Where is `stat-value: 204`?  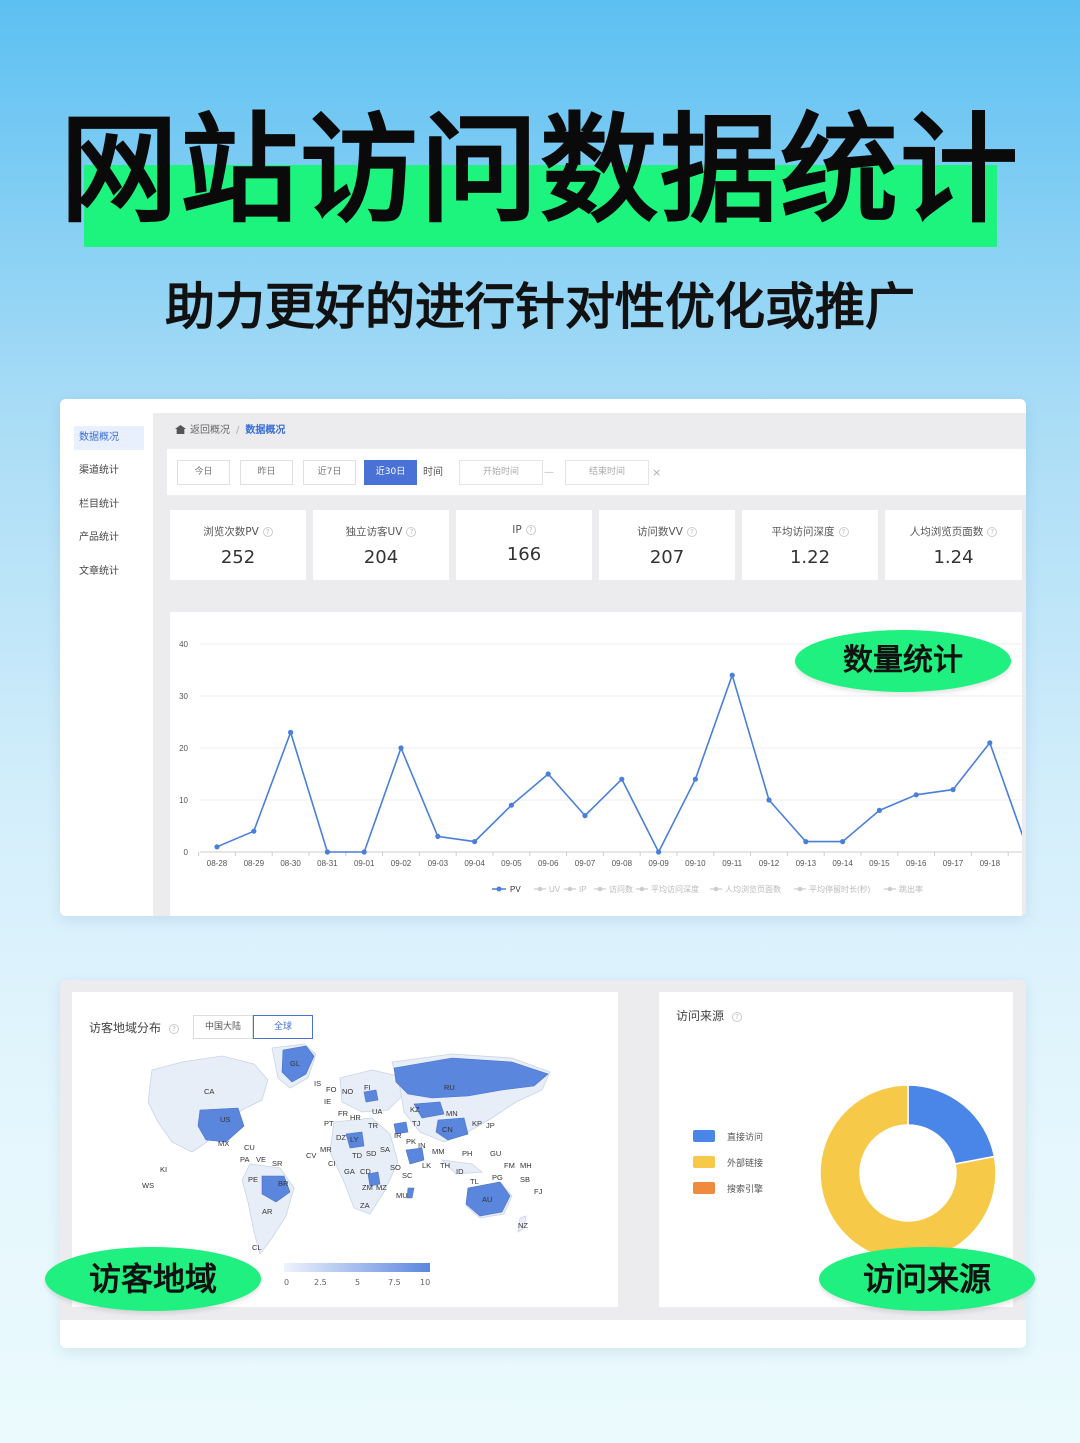 stat-value: 204 is located at coordinates (381, 557).